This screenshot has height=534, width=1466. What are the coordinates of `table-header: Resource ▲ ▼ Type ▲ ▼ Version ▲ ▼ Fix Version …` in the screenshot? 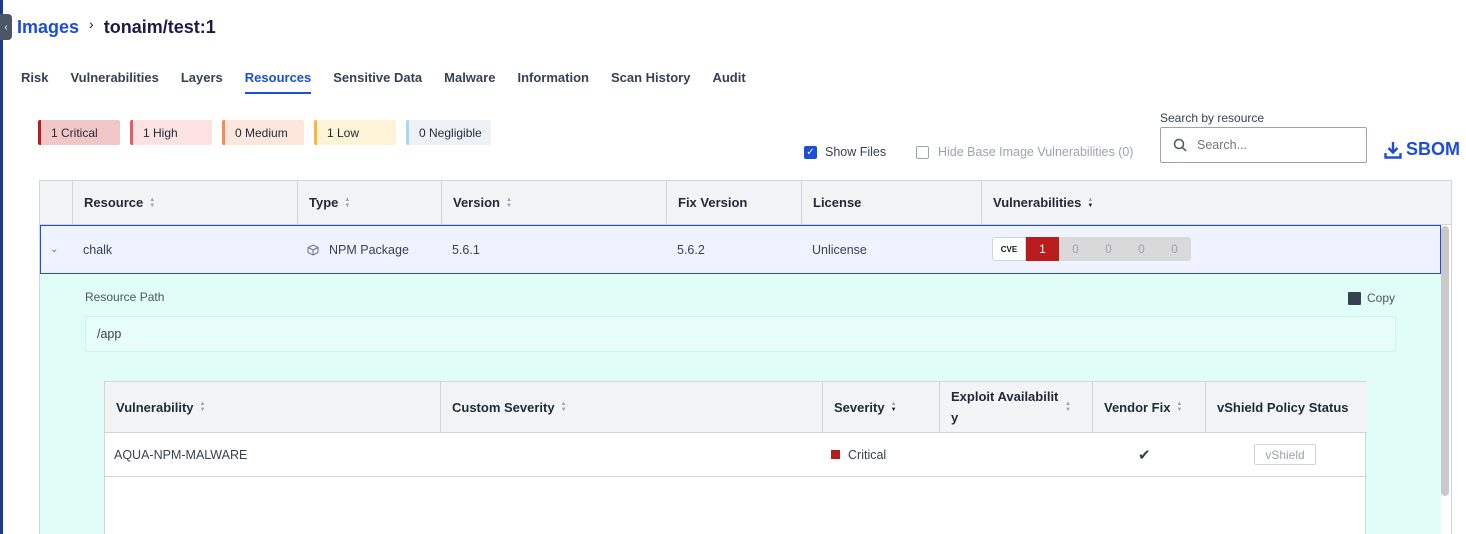 It's located at (745, 203).